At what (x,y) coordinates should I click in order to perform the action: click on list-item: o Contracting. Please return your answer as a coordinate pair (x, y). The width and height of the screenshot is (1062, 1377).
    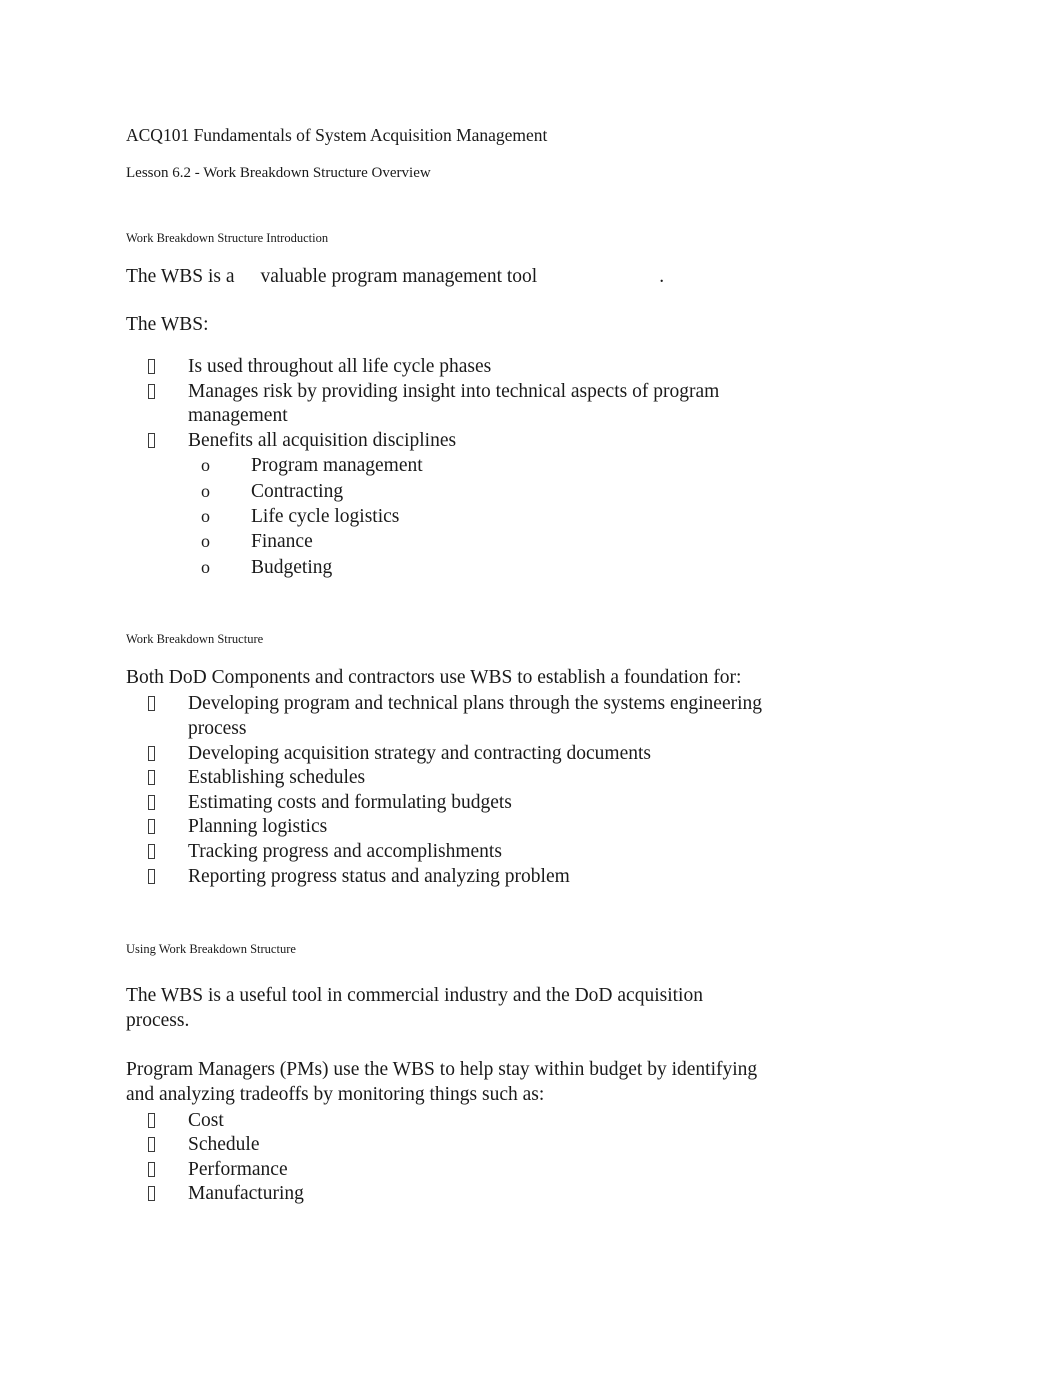
    Looking at the image, I should click on (446, 491).